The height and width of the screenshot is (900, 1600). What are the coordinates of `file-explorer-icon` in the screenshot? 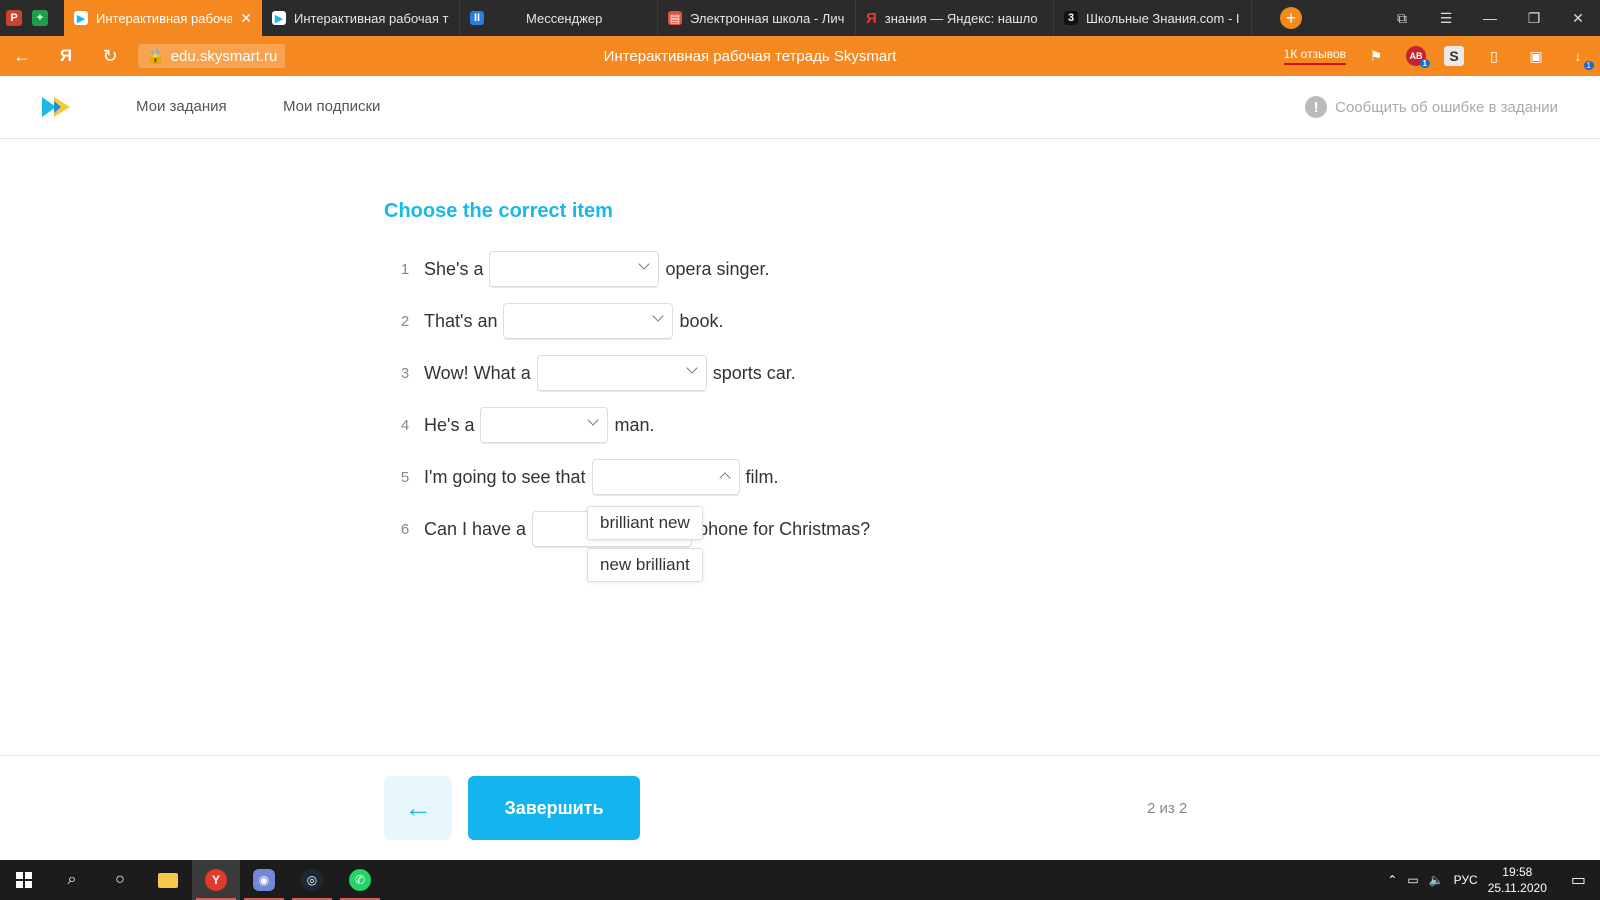 It's located at (168, 880).